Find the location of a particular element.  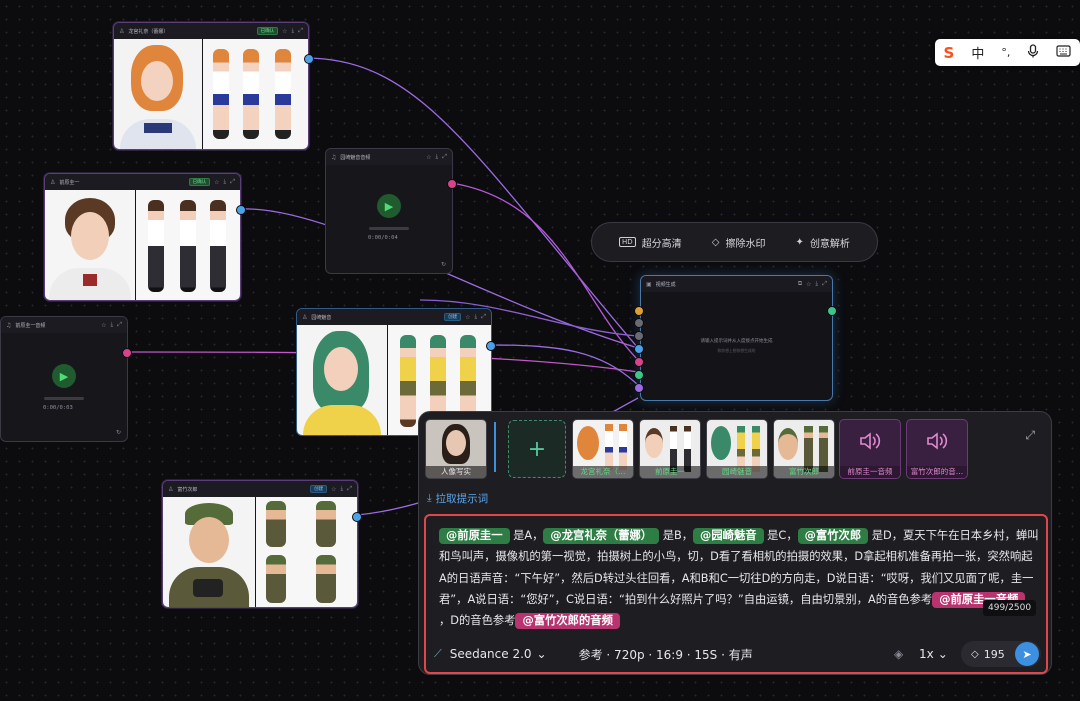

ref-thumb-qian-audio: 前原圭一音频 is located at coordinates (870, 449).